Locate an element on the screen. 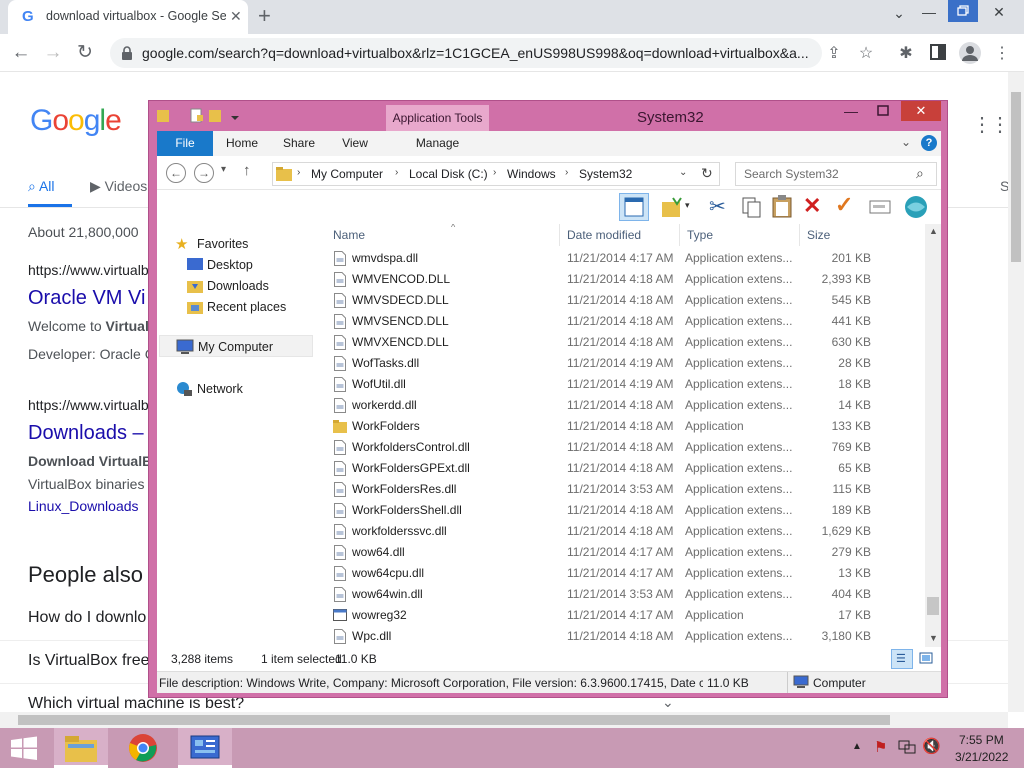 This screenshot has height=768, width=1024. nav-my-computer: My Computer is located at coordinates (236, 346).